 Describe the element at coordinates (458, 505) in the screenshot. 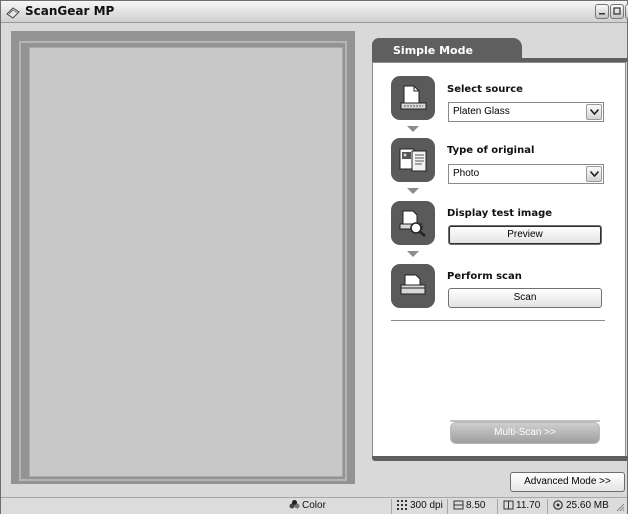

I see `width-icon` at that location.